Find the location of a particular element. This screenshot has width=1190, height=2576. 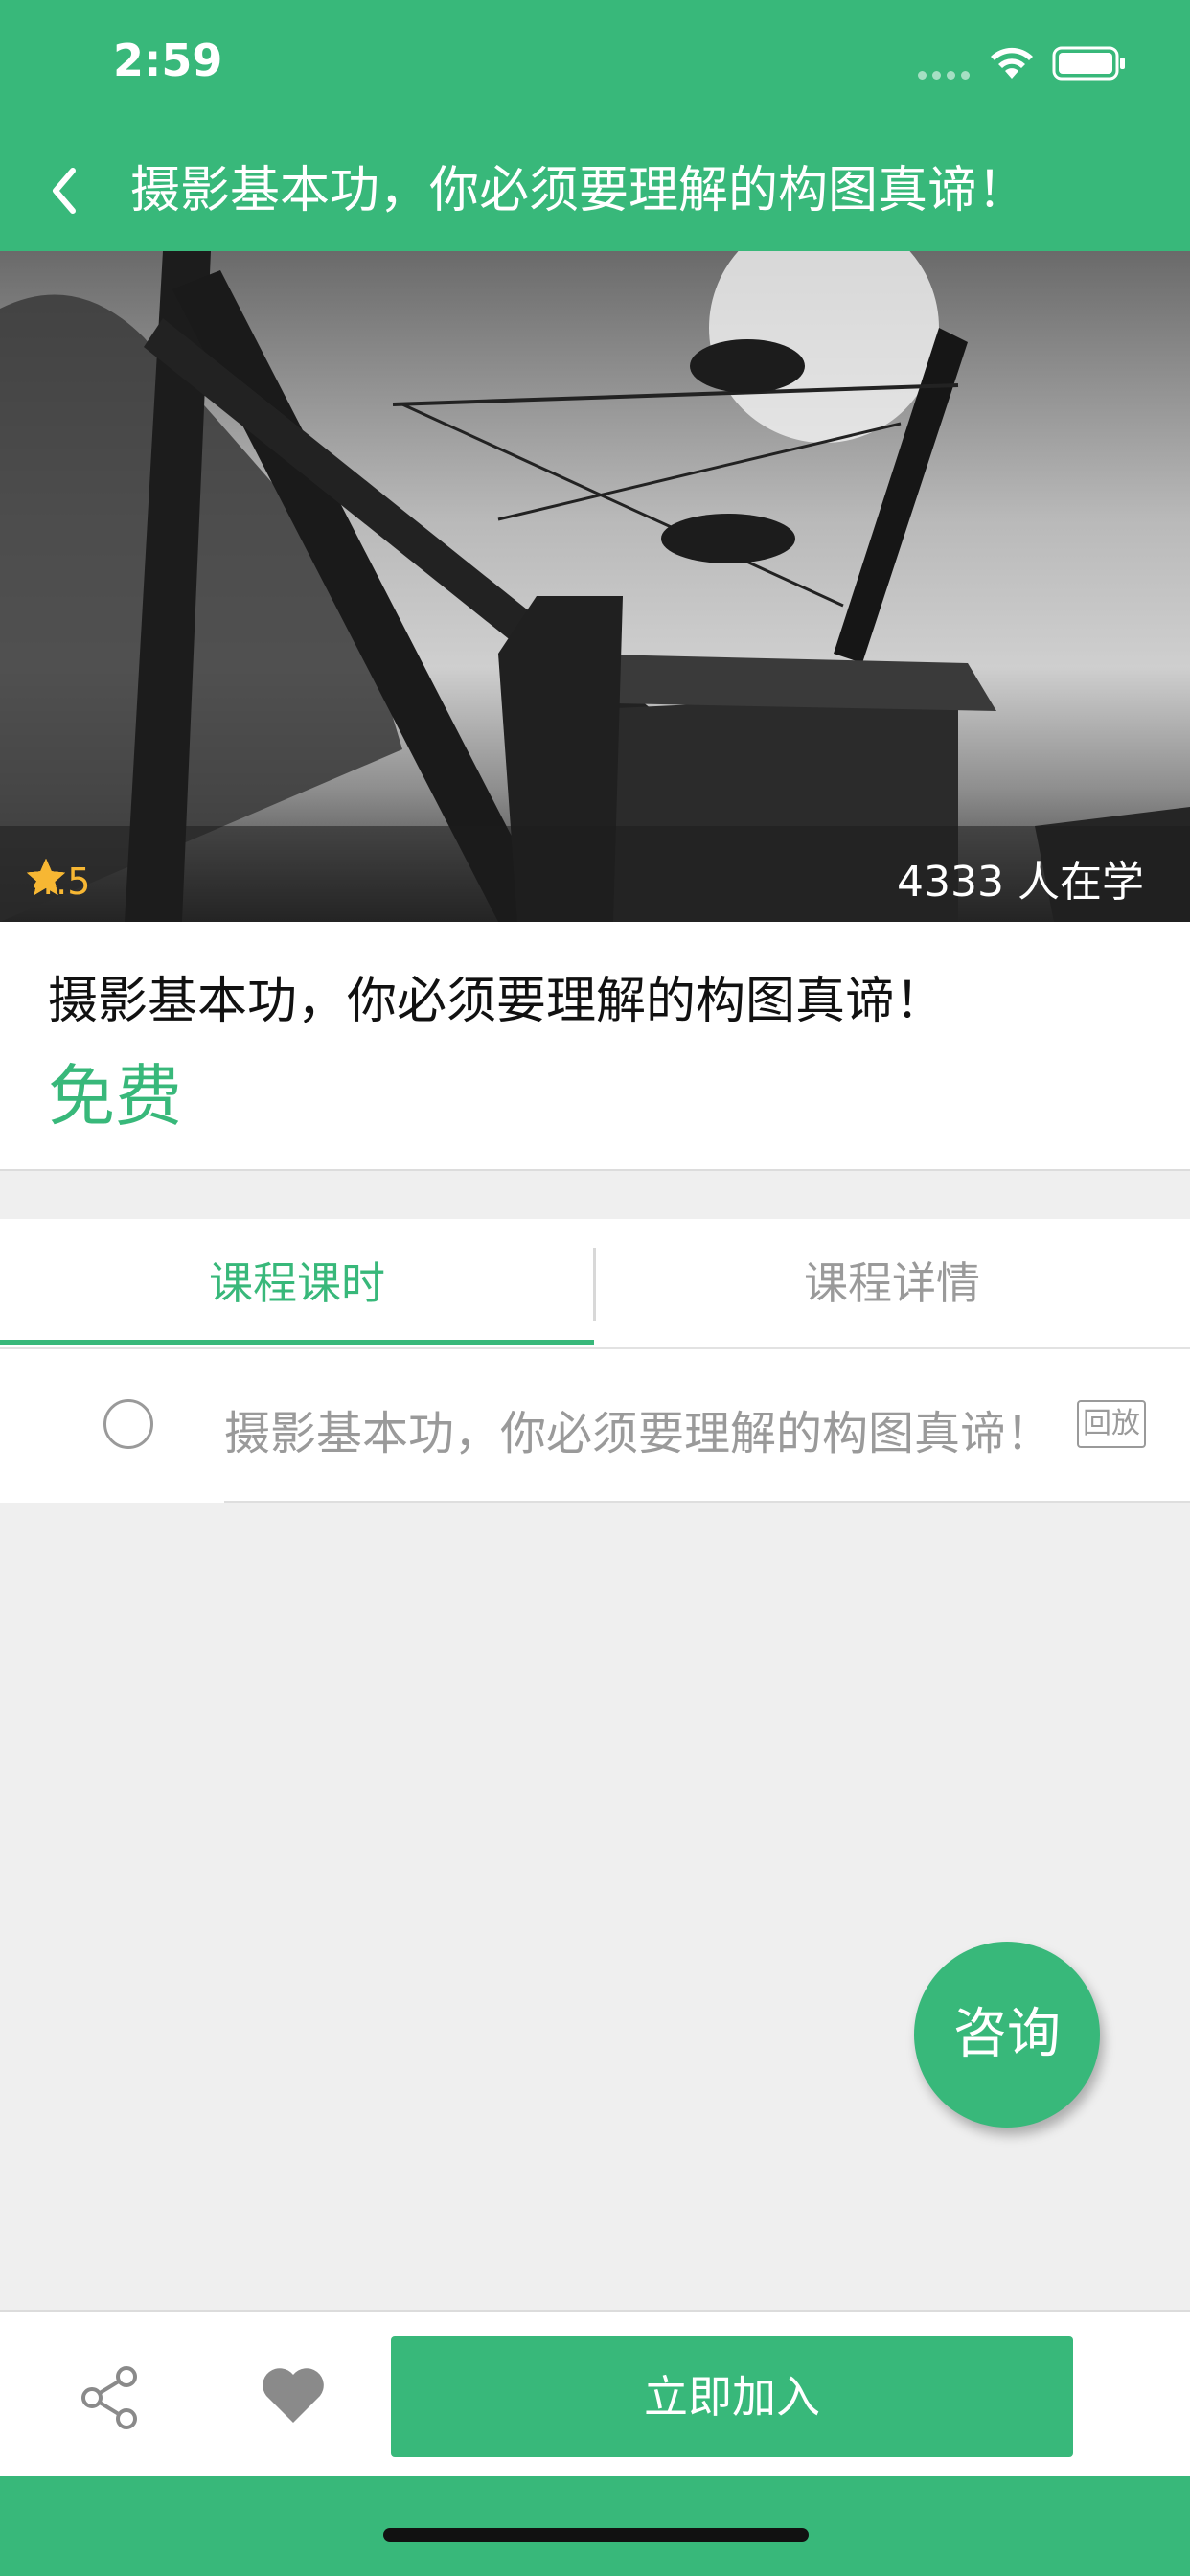

nav-bar: 摄影基本功，你必须要理解的构图真谛！ is located at coordinates (595, 190).